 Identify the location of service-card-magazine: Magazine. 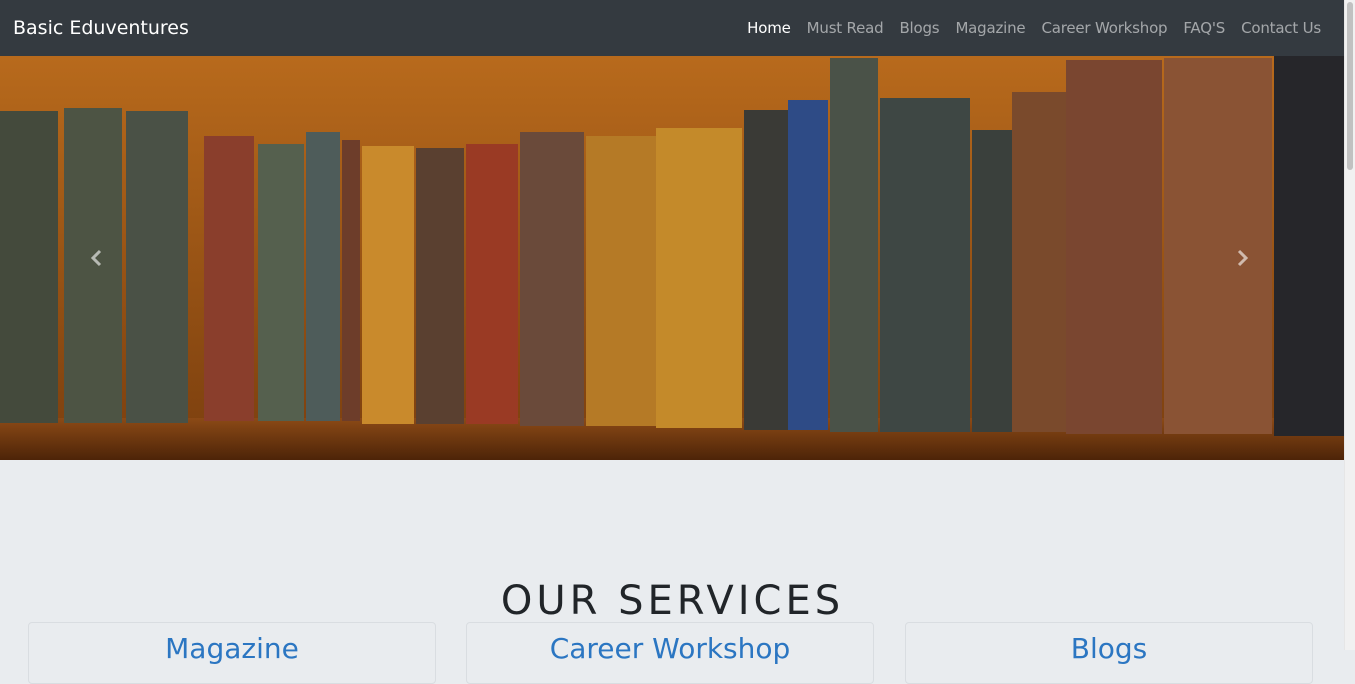
(232, 653).